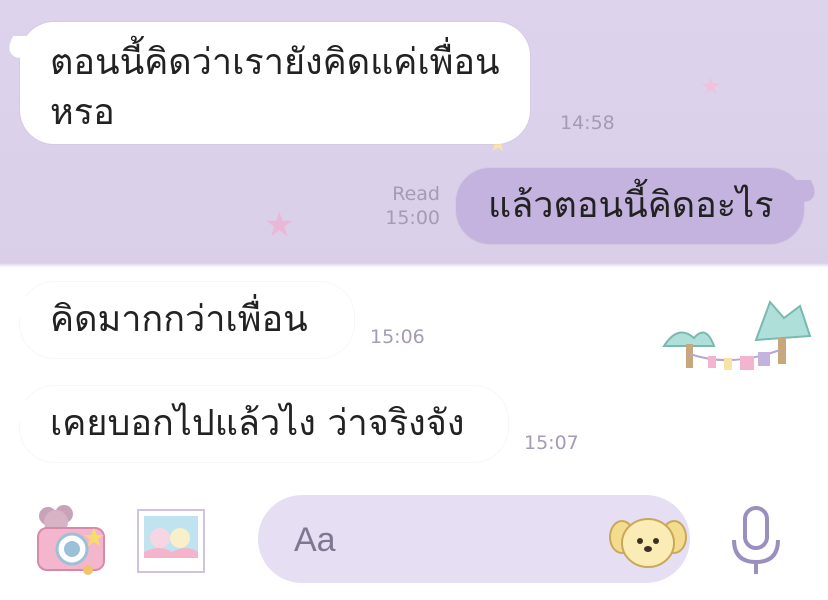 Image resolution: width=828 pixels, height=600 pixels. I want to click on microphone-icon, so click(756, 540).